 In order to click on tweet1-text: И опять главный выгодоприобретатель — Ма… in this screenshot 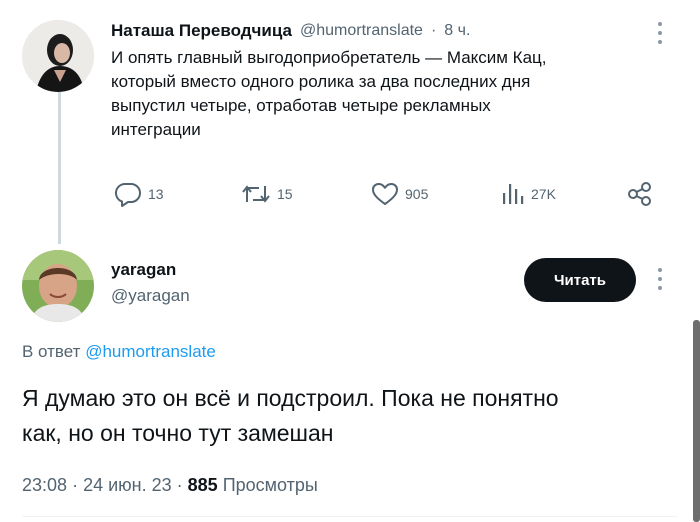, I will do `click(391, 94)`.